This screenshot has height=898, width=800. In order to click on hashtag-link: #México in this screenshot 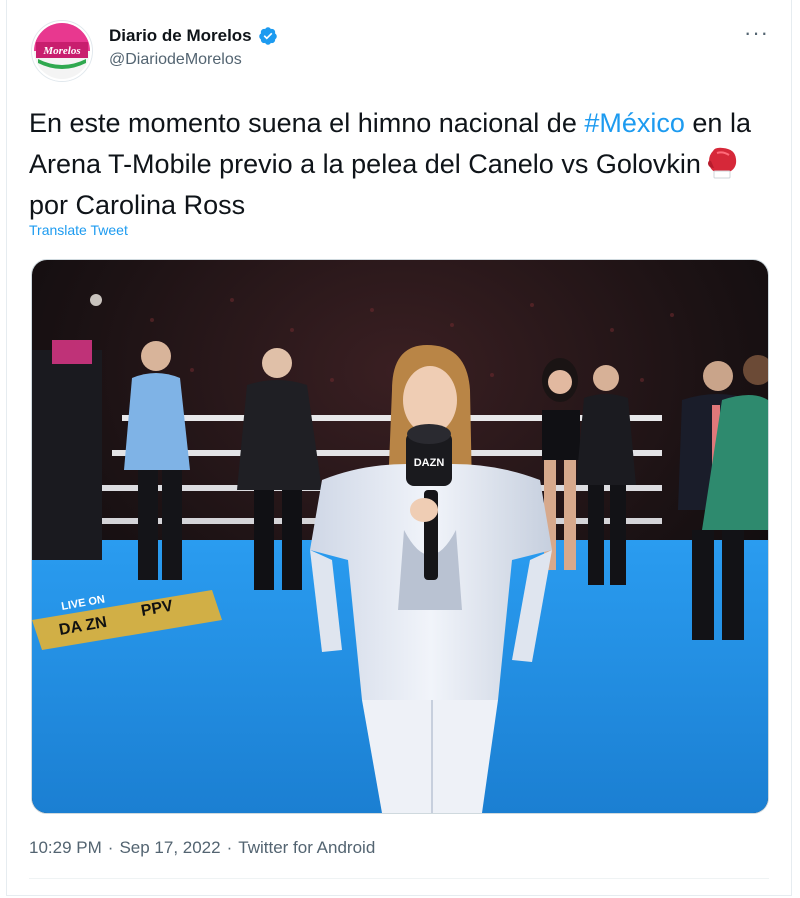, I will do `click(634, 123)`.